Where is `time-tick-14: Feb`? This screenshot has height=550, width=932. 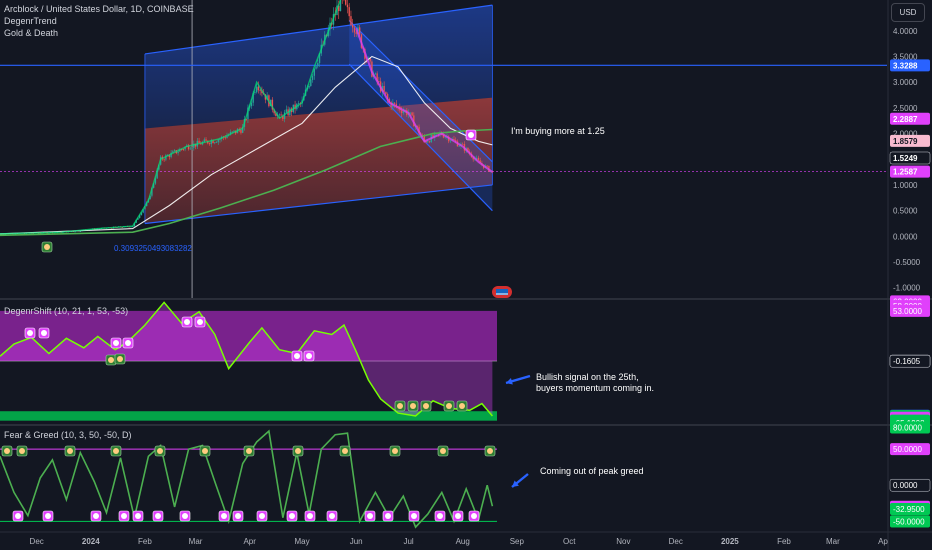 time-tick-14: Feb is located at coordinates (784, 541).